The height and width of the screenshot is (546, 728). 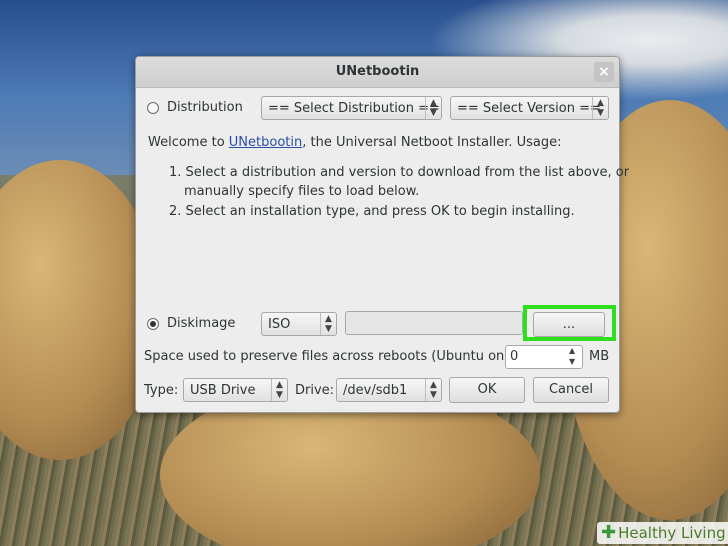 What do you see at coordinates (201, 323) in the screenshot?
I see `diskimage-label: Diskimage` at bounding box center [201, 323].